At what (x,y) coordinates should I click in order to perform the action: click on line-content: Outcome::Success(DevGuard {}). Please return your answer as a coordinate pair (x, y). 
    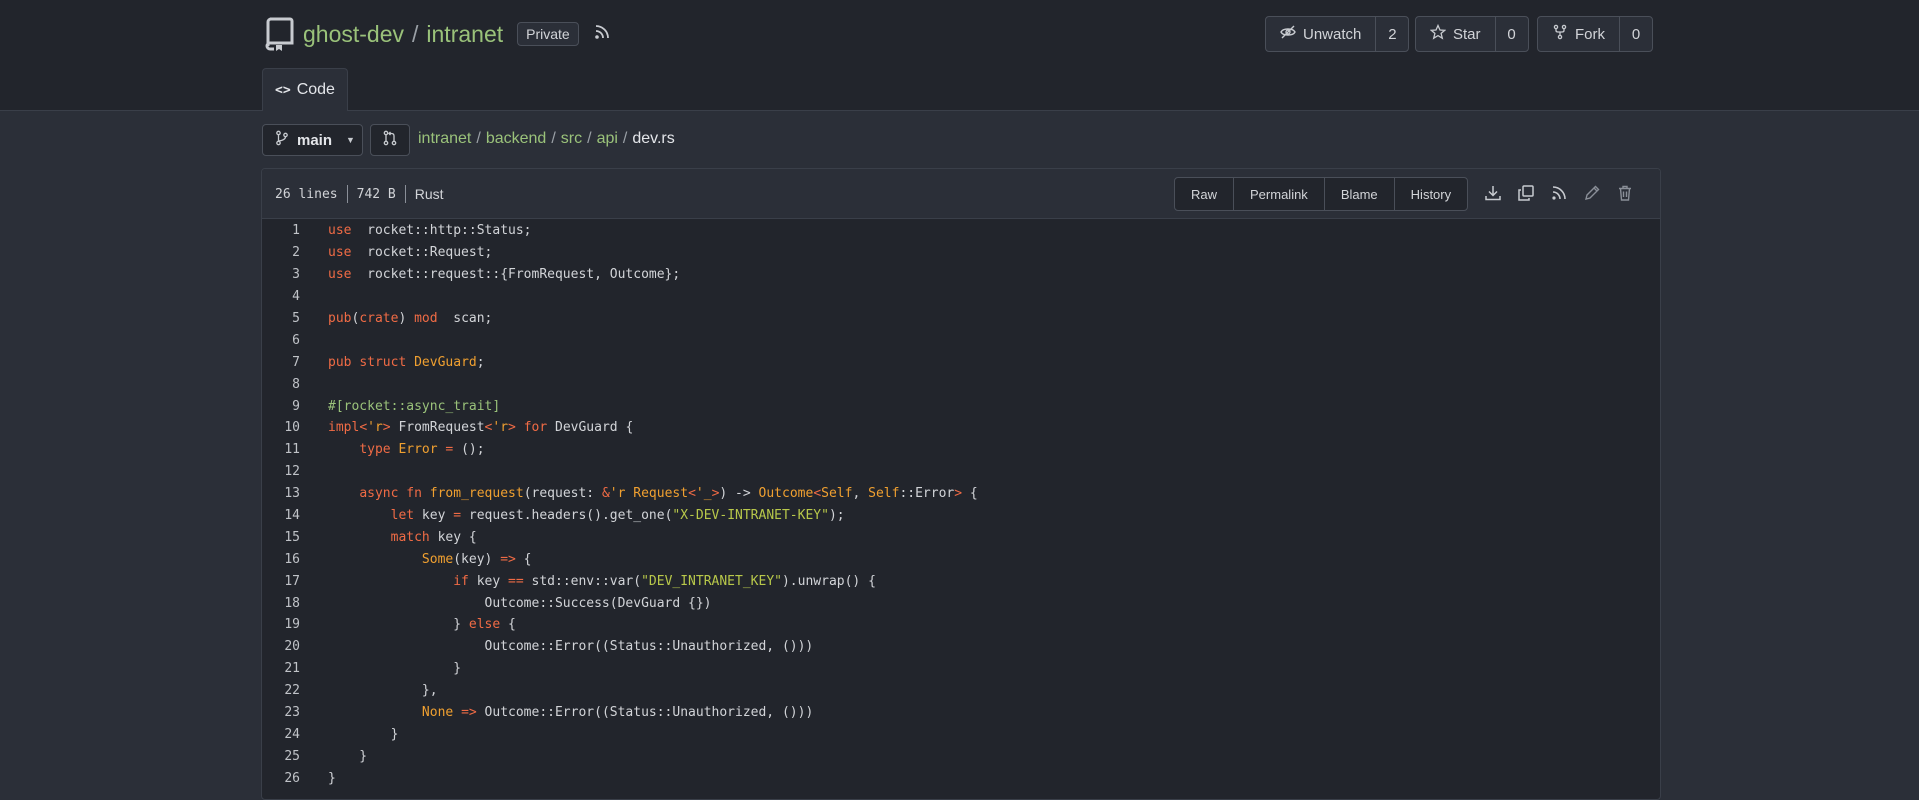
    Looking at the image, I should click on (520, 603).